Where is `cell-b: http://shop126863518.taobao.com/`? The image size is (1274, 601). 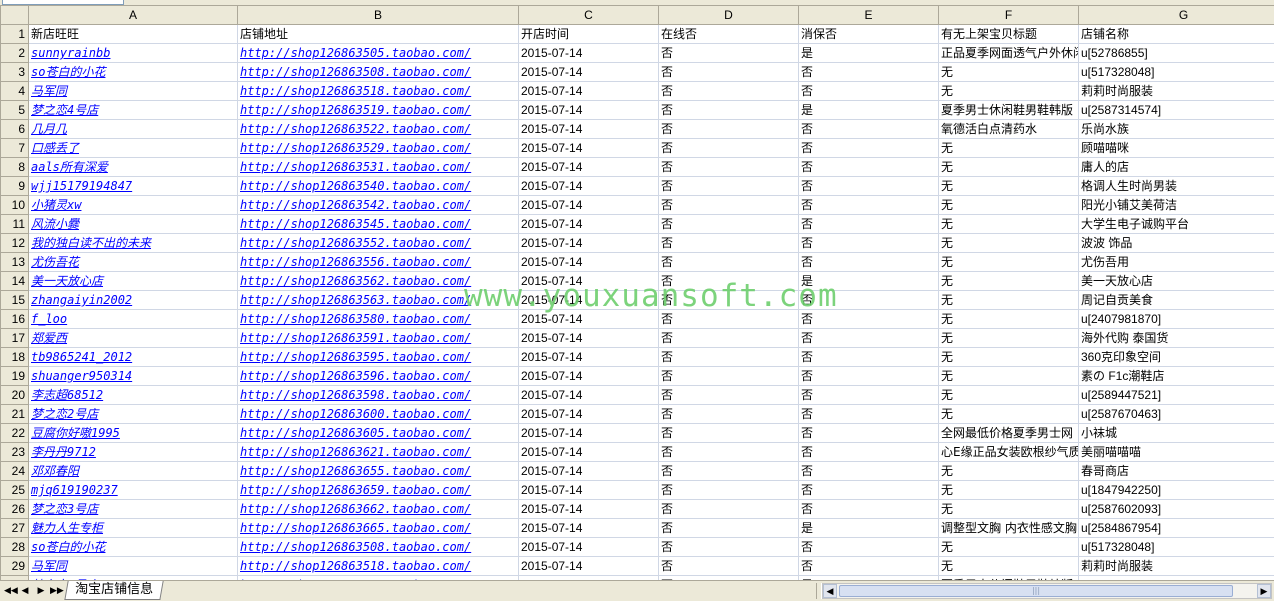 cell-b: http://shop126863518.taobao.com/ is located at coordinates (378, 91).